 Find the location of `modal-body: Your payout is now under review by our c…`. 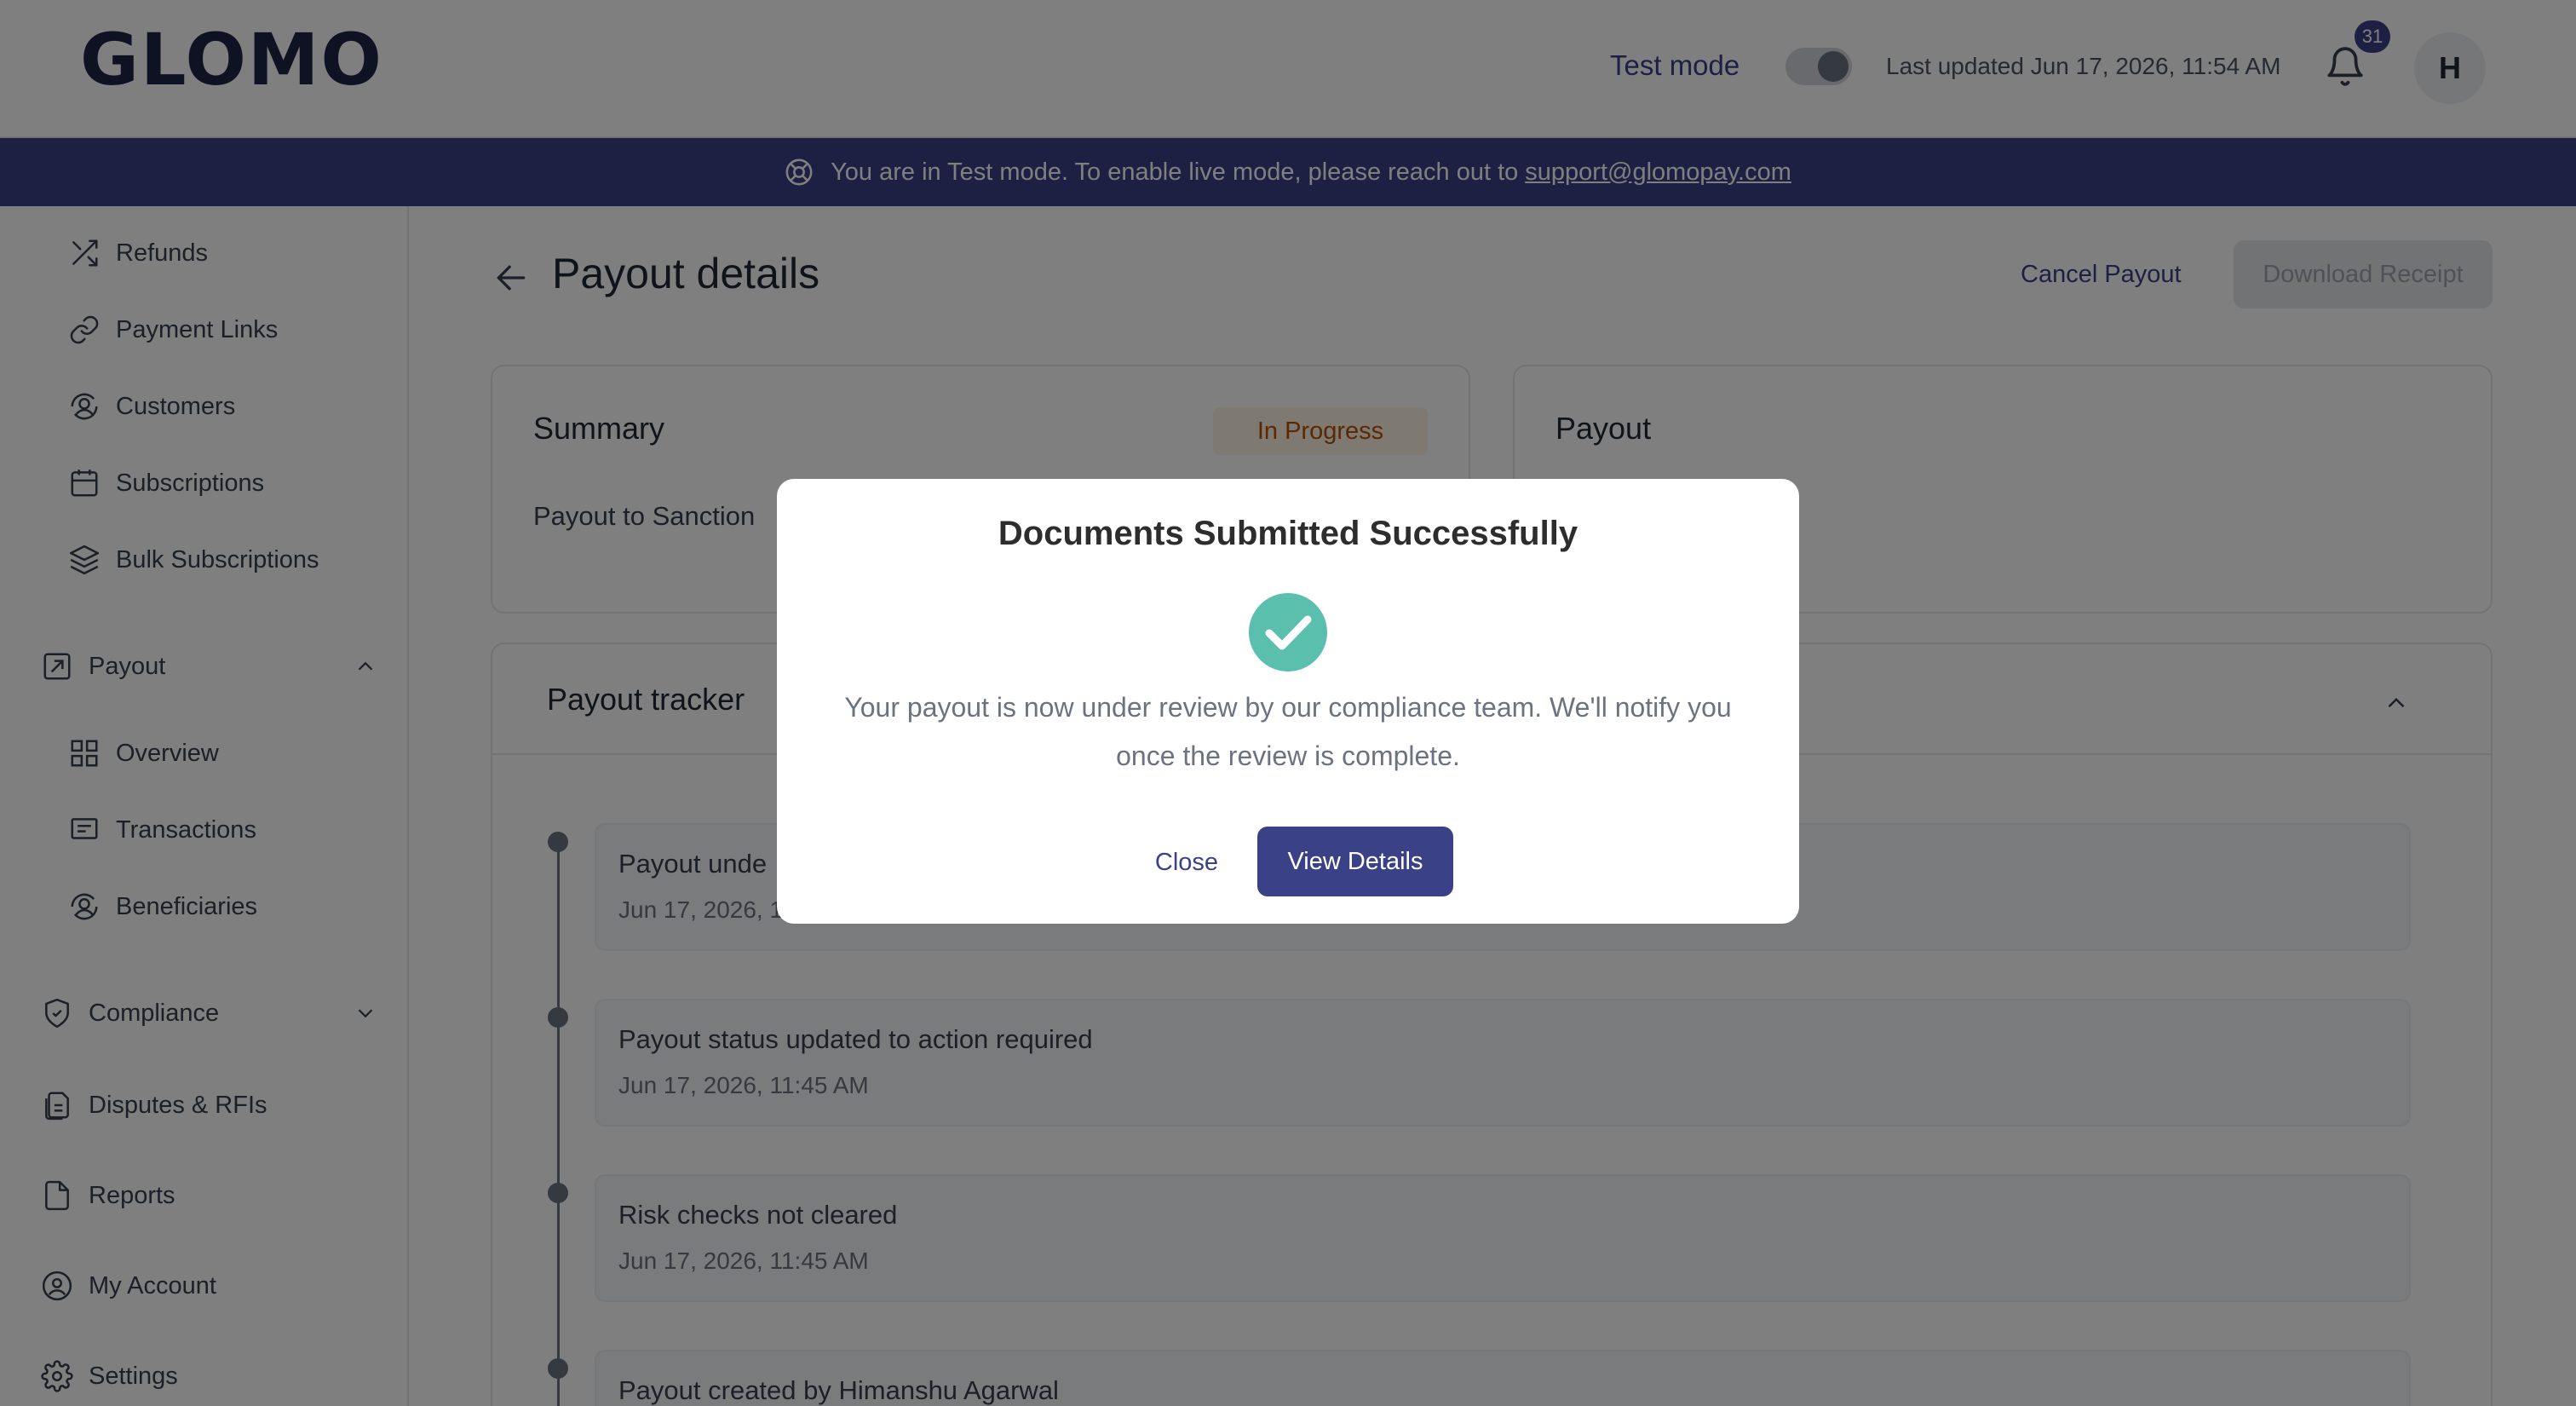

modal-body: Your payout is now under review by our c… is located at coordinates (1288, 731).